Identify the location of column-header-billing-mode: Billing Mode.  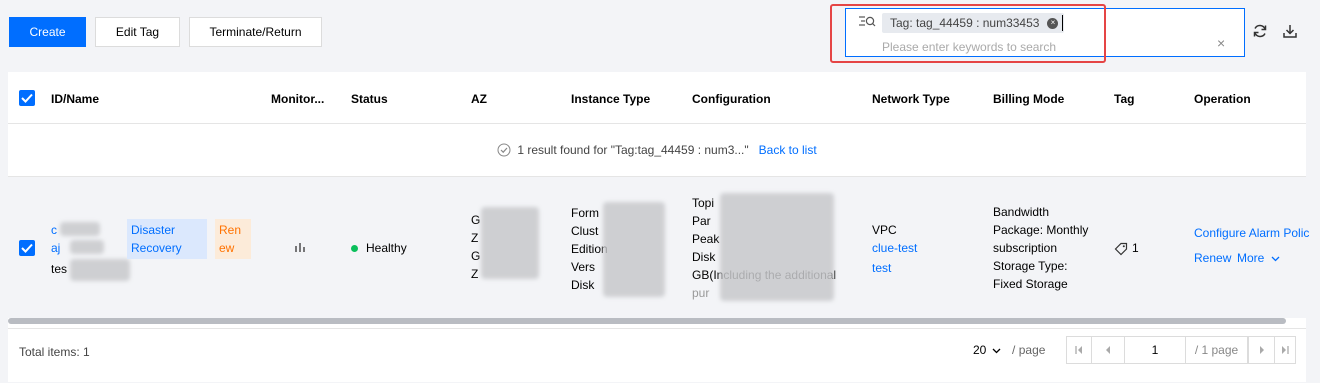
(1028, 99).